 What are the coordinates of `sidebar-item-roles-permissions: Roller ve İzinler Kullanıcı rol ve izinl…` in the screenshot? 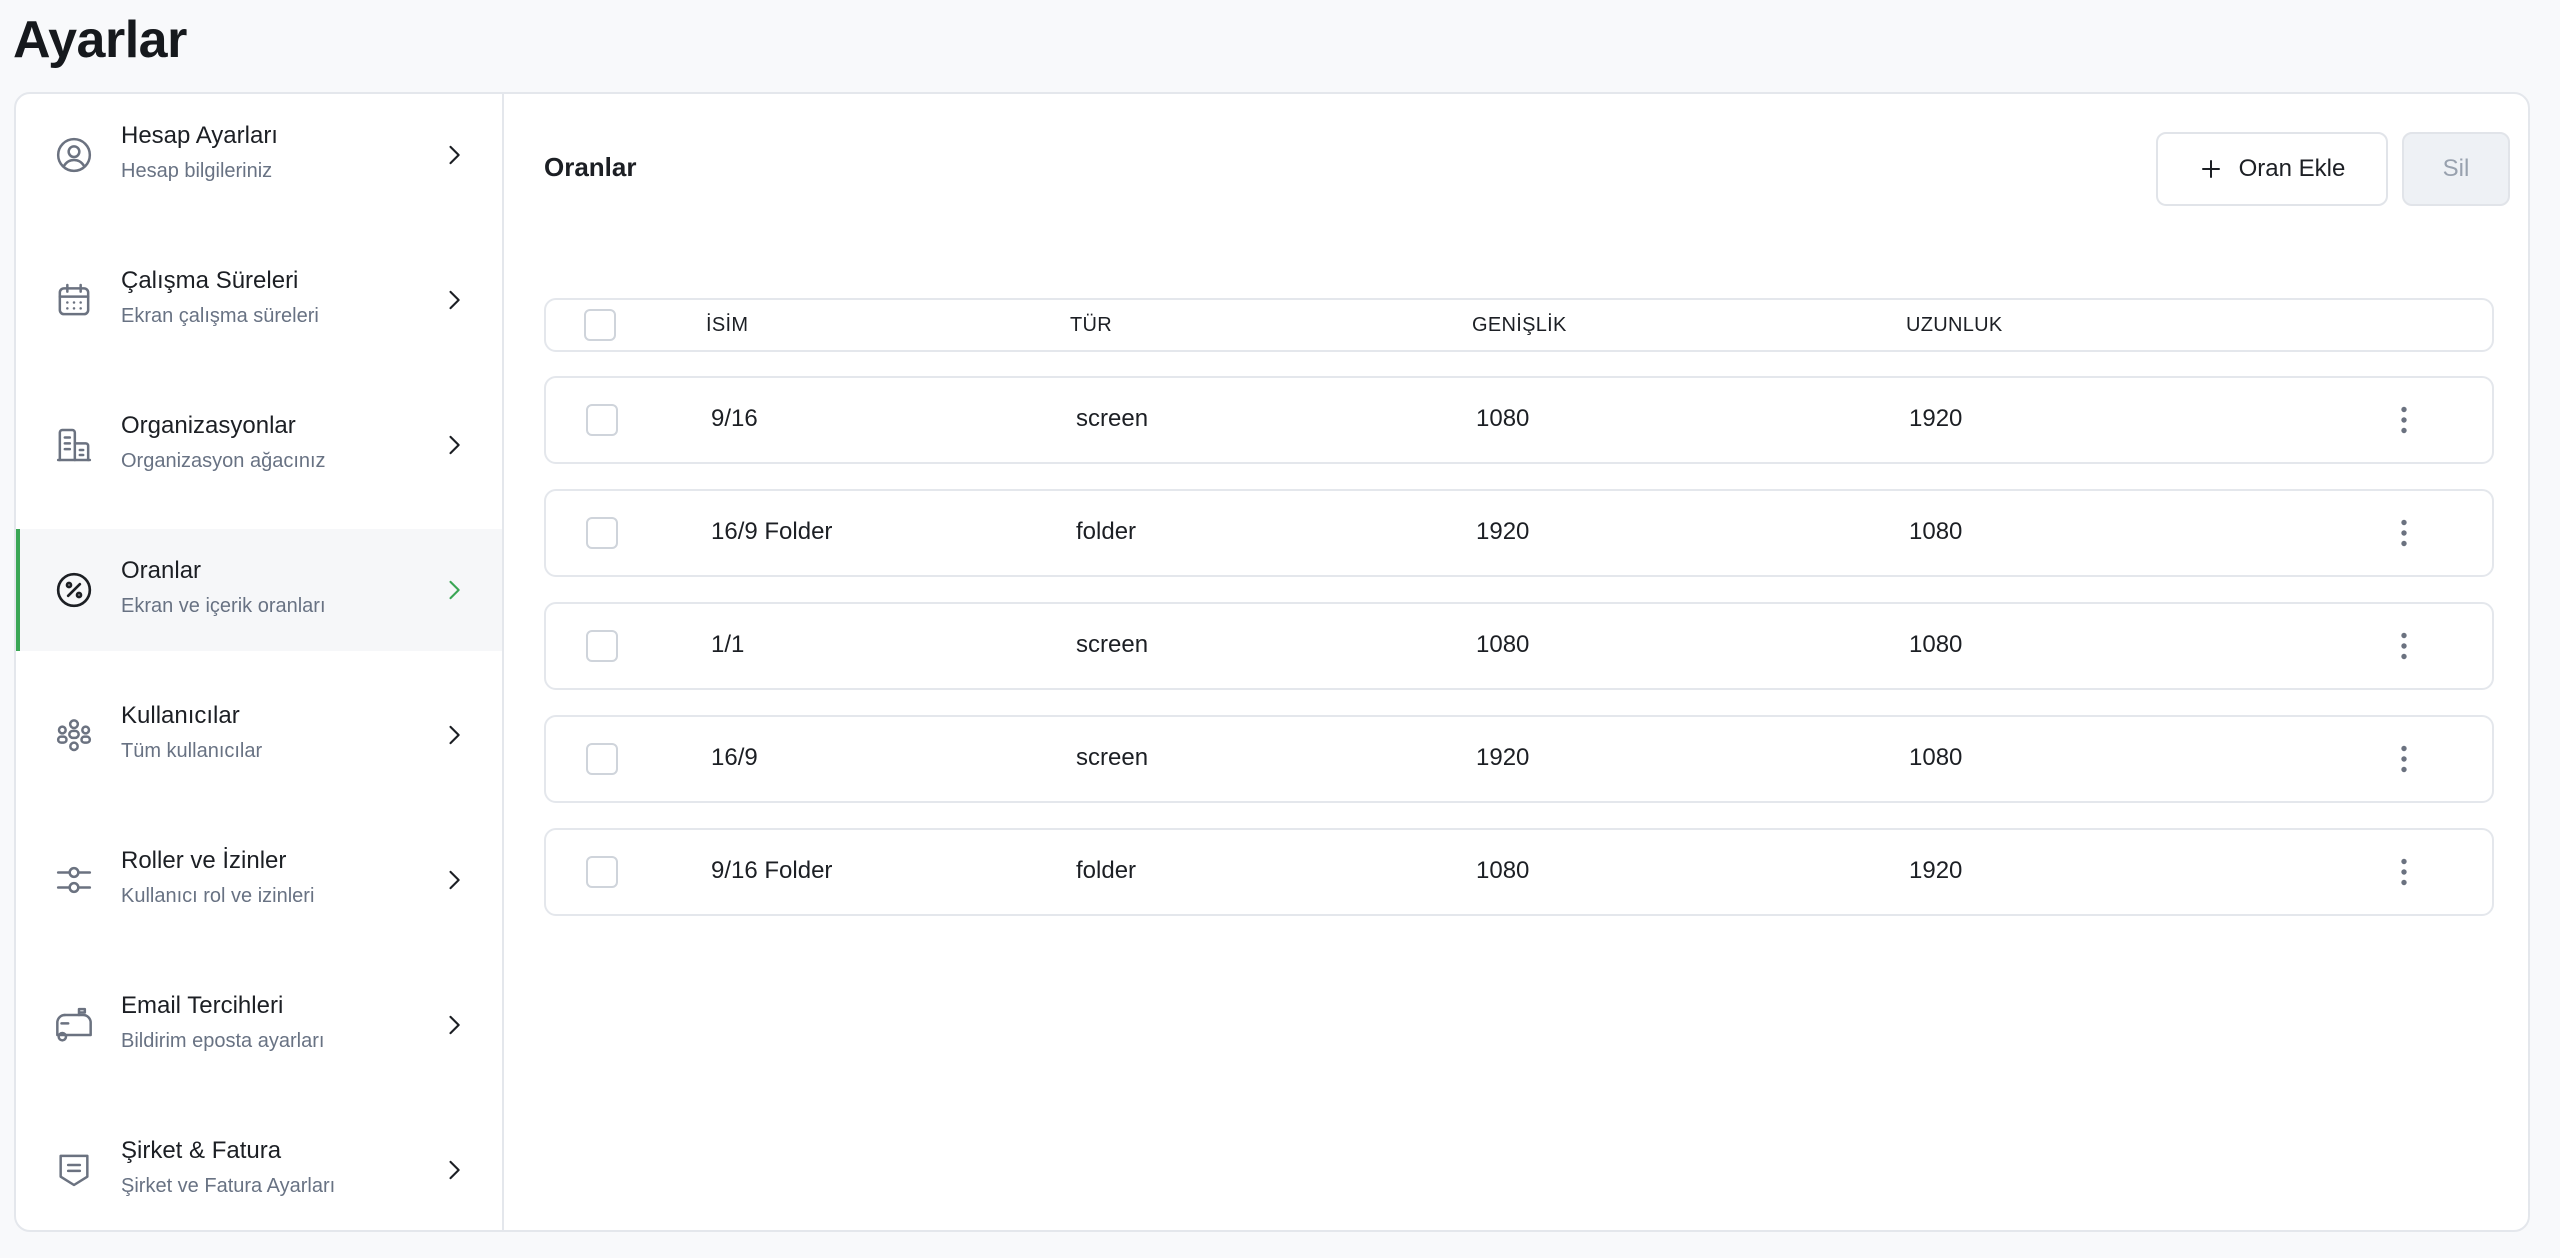 It's located at (259, 880).